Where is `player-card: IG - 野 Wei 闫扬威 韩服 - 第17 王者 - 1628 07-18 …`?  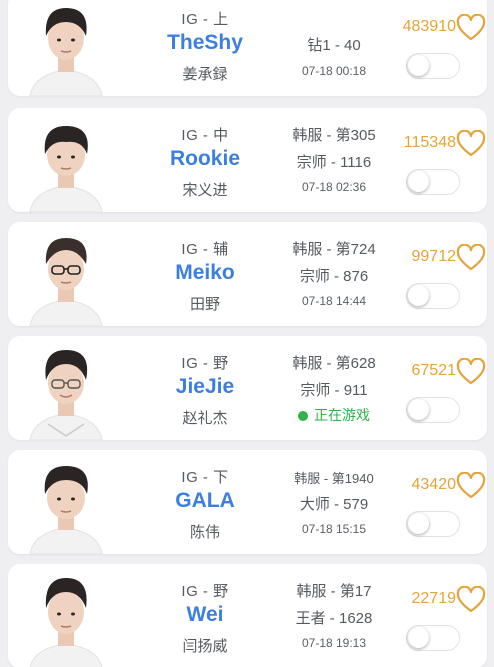 player-card: IG - 野 Wei 闫扬威 韩服 - 第17 王者 - 1628 07-18 … is located at coordinates (247, 615).